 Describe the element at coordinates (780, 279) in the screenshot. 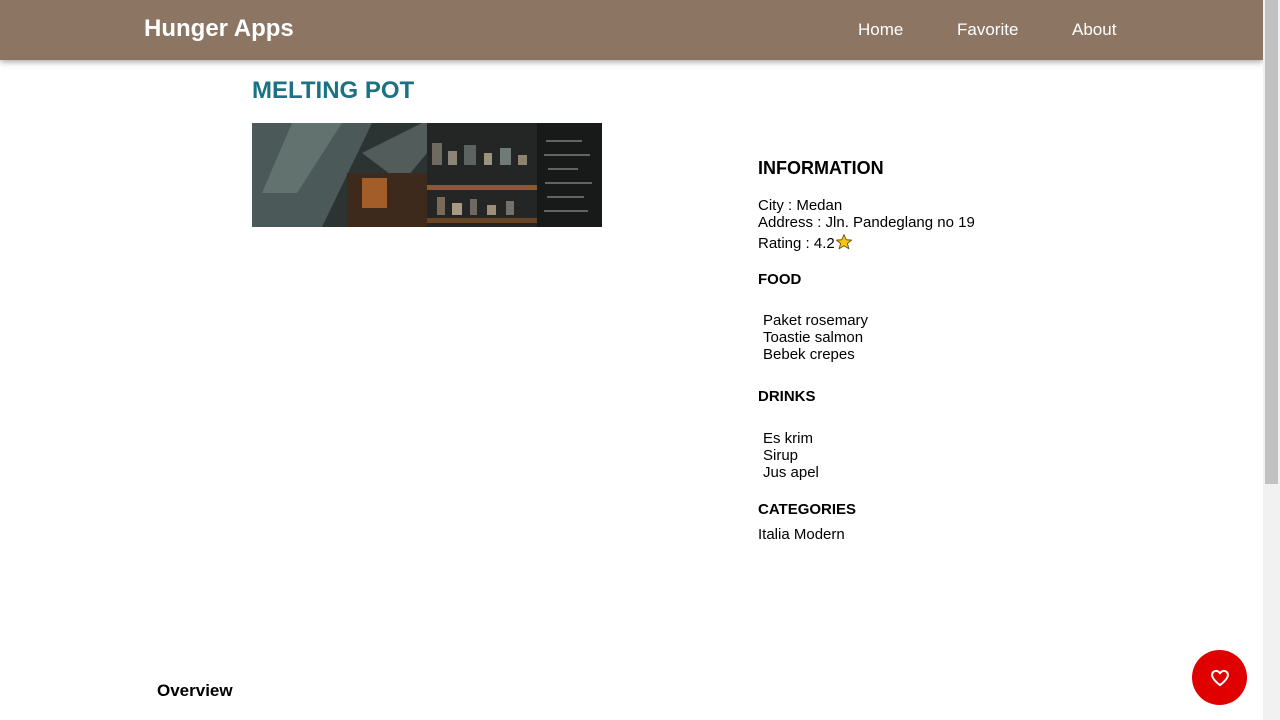

I see `food-heading: FOOD` at that location.